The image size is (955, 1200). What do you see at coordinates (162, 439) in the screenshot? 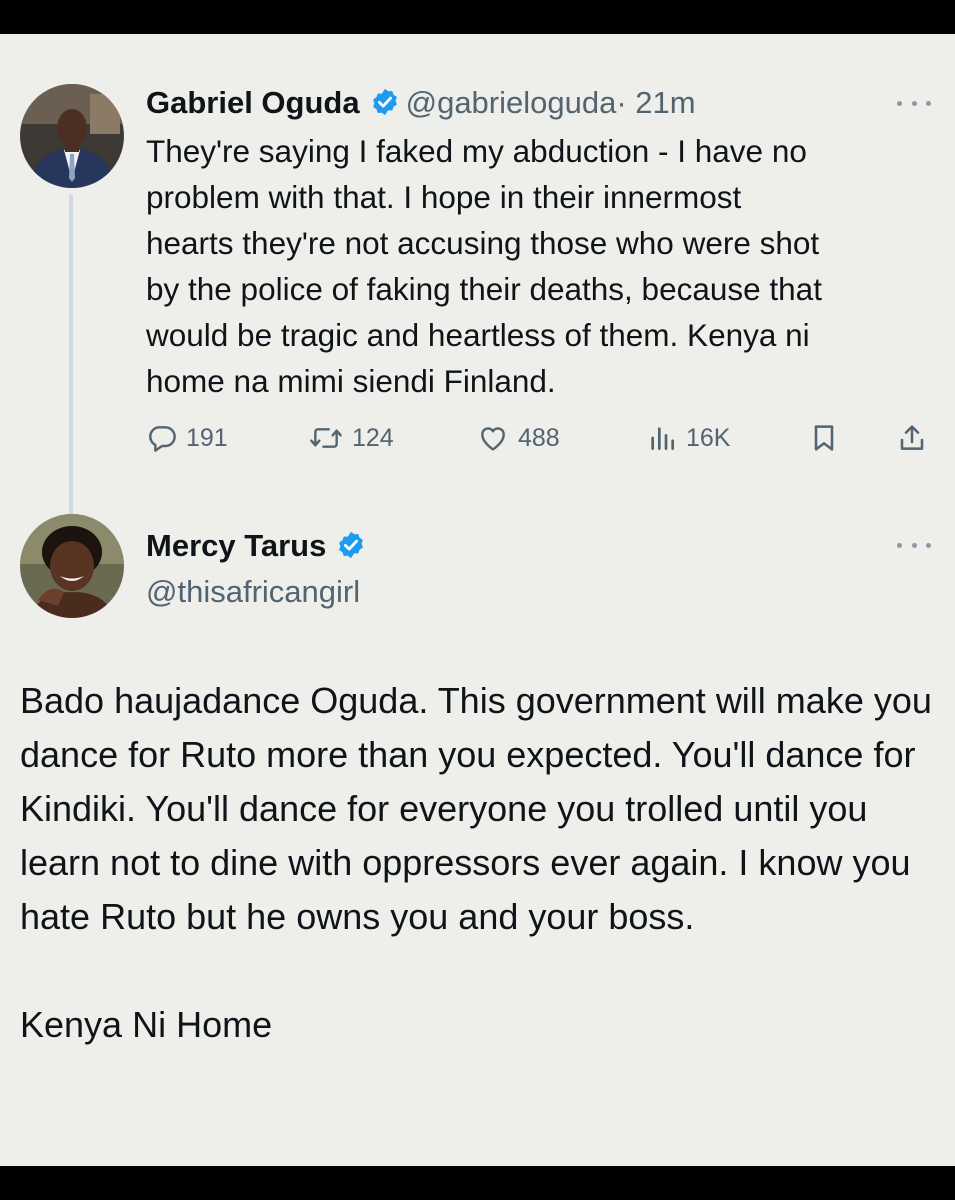
I see `reply-icon` at bounding box center [162, 439].